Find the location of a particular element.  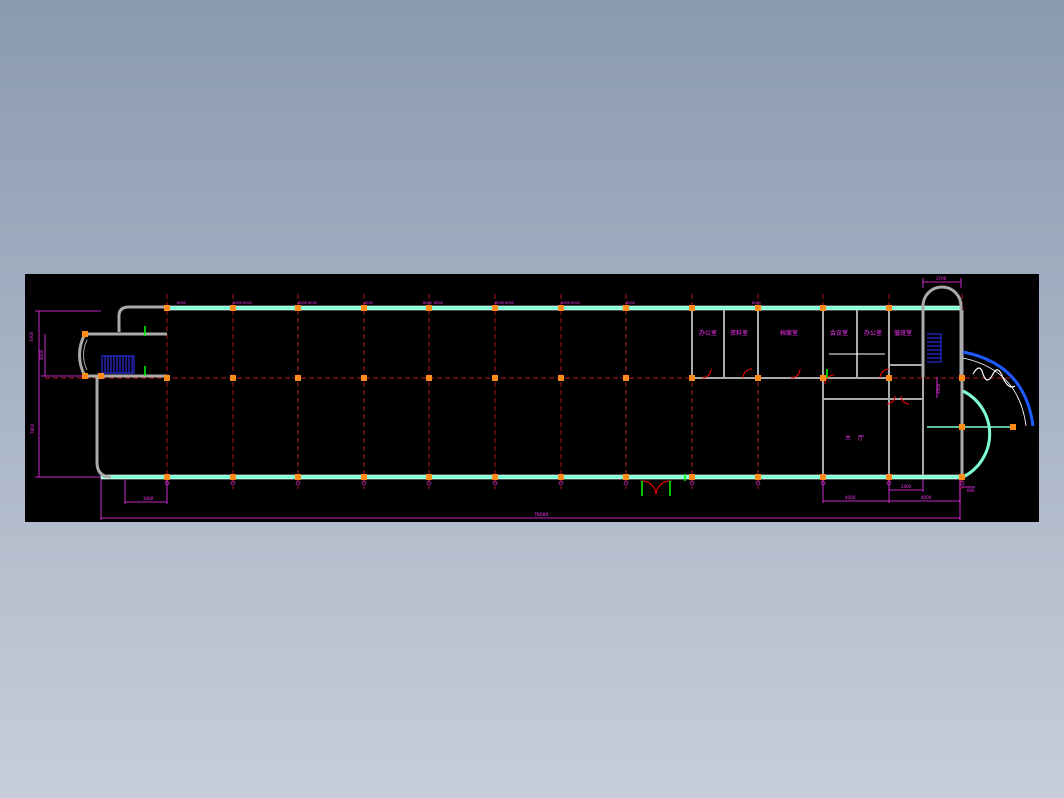

right-dim-a: 4000 is located at coordinates (850, 497).